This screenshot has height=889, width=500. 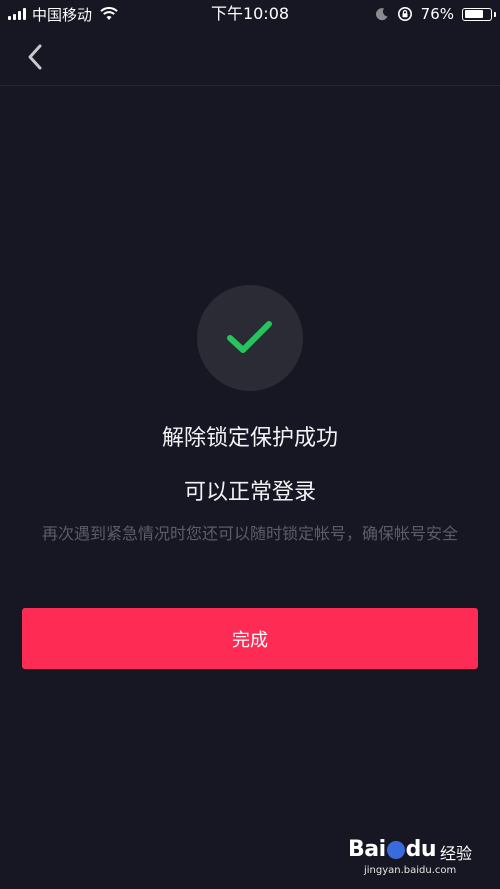 I want to click on battery-icon, so click(x=479, y=14).